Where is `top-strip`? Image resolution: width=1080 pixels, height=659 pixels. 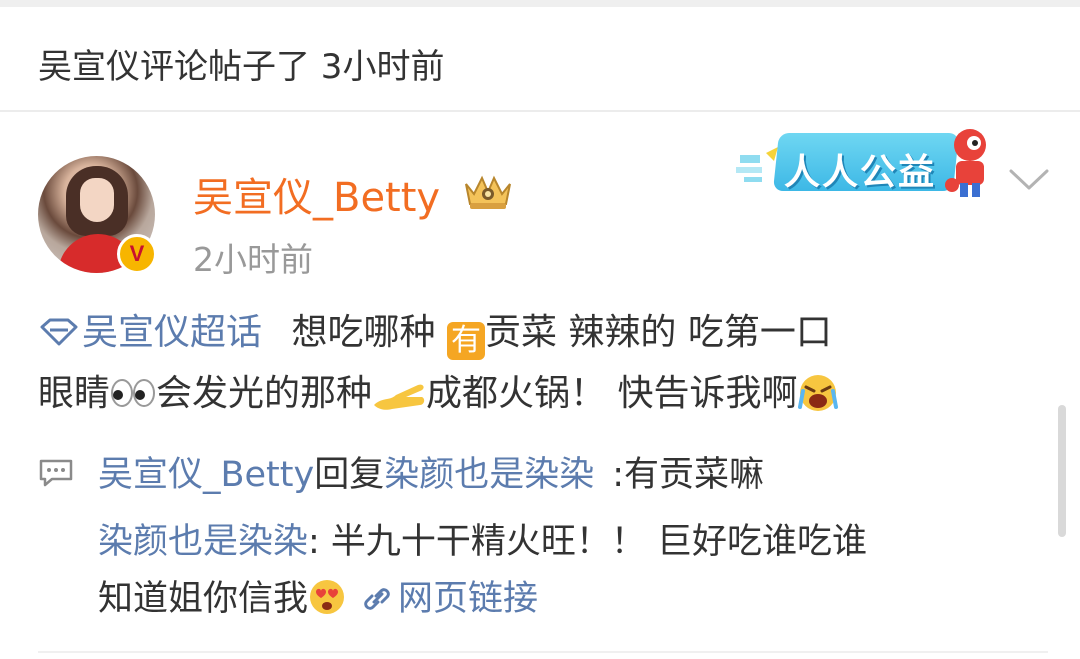
top-strip is located at coordinates (540, 3).